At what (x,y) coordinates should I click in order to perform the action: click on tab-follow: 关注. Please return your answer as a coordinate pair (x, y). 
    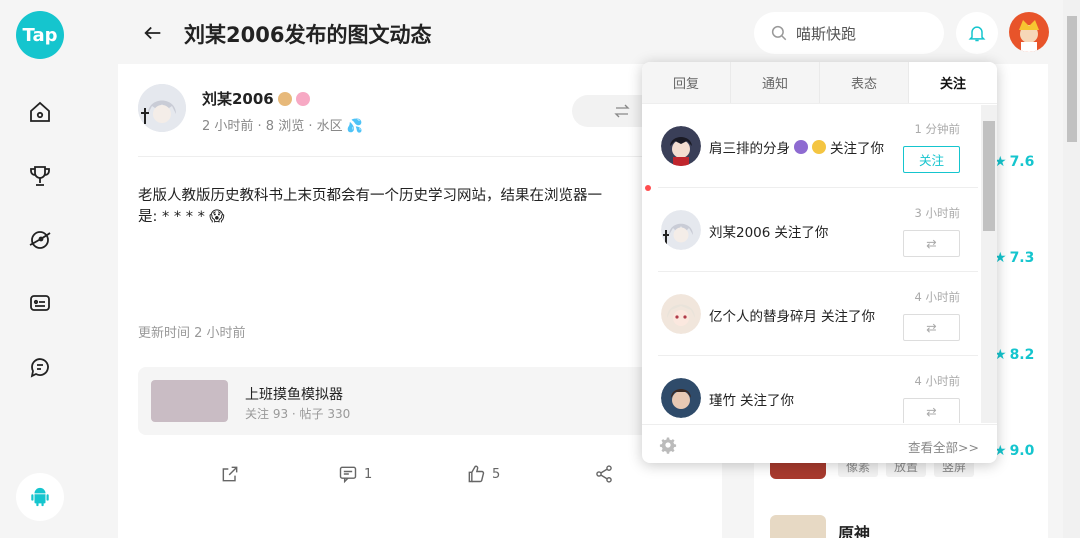
    Looking at the image, I should click on (953, 82).